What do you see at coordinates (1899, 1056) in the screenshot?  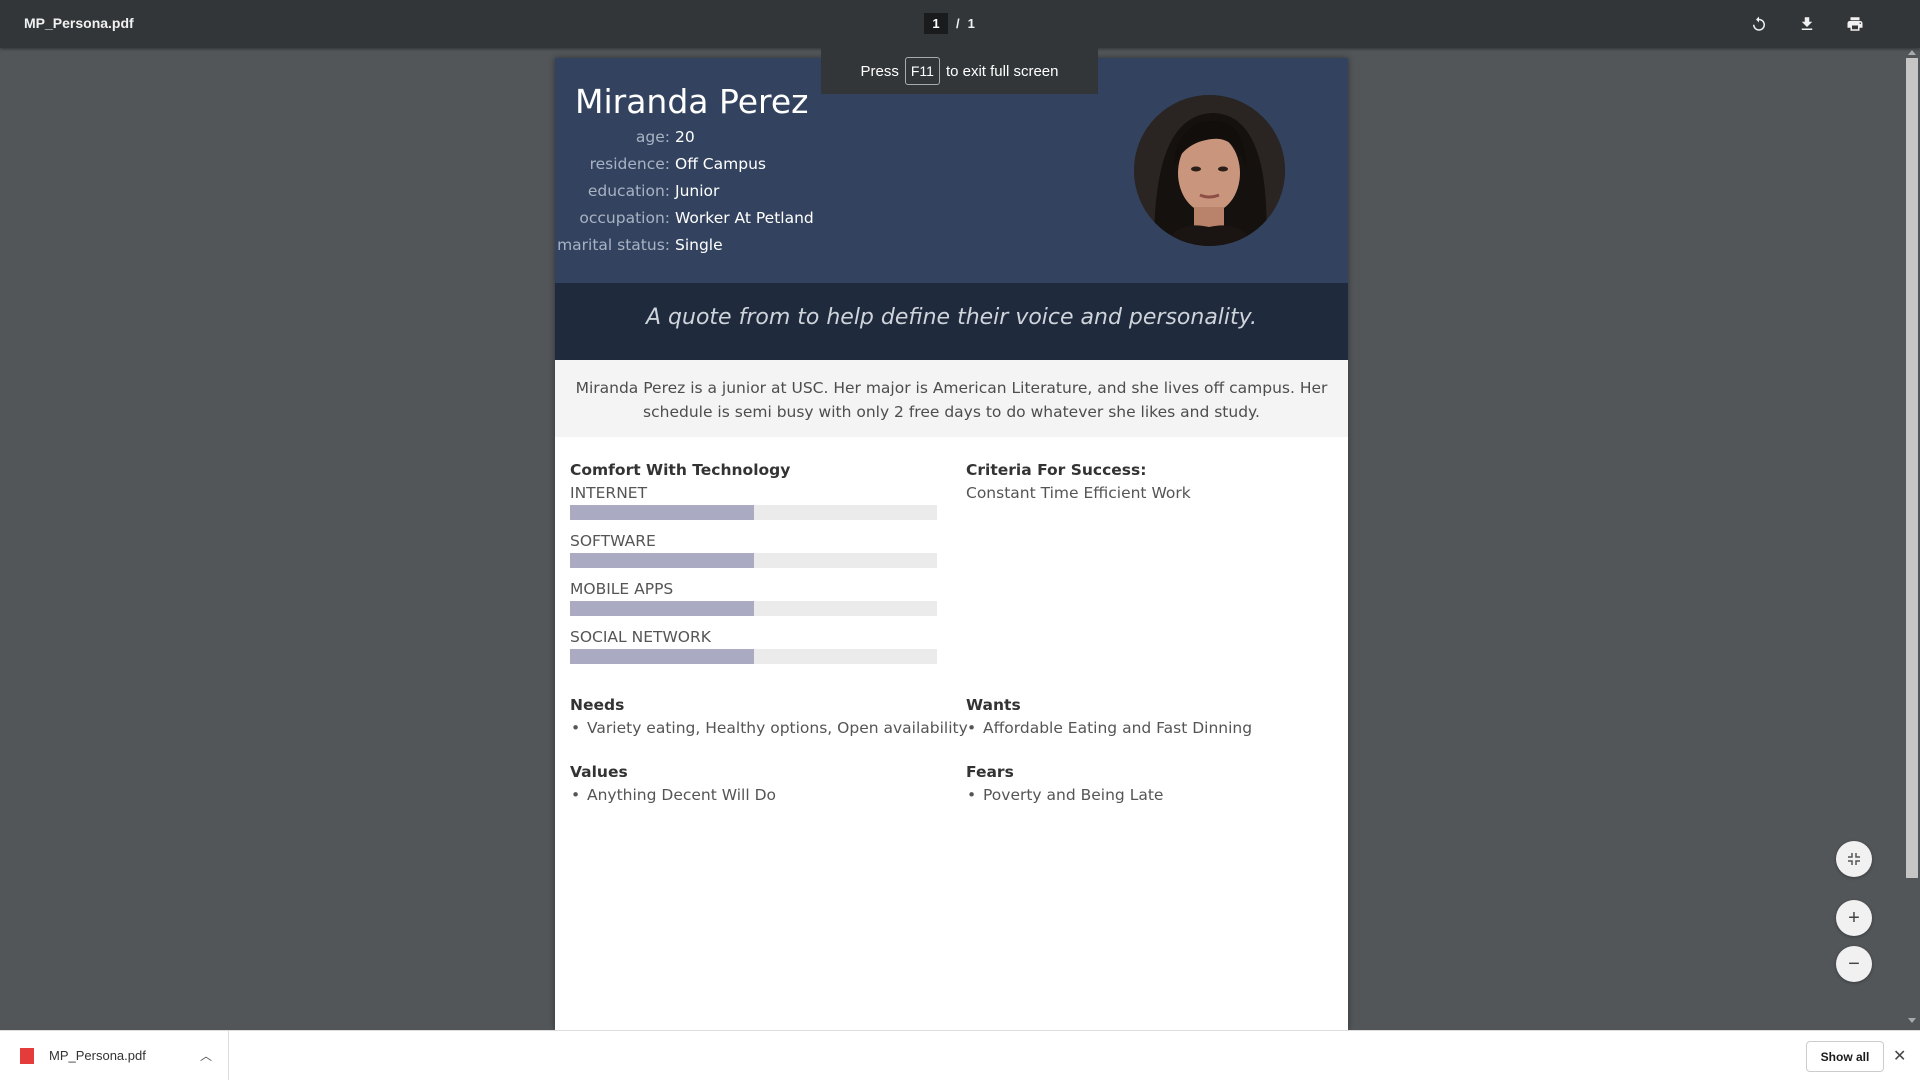 I see `close-icon: ✕` at bounding box center [1899, 1056].